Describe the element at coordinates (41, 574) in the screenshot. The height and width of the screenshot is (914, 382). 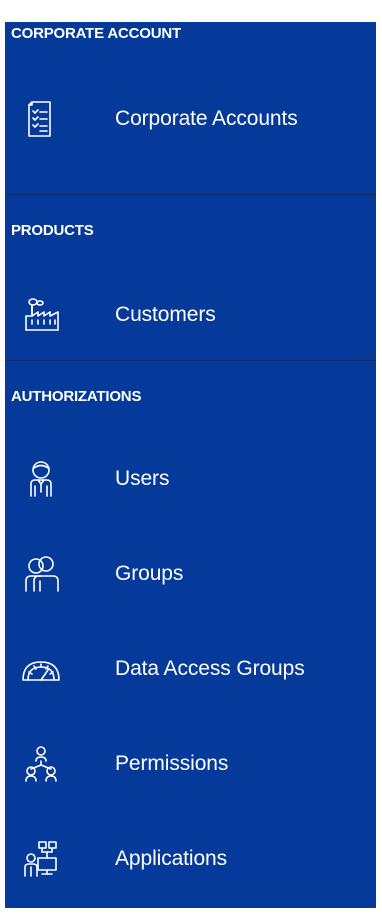
I see `group-icon` at that location.